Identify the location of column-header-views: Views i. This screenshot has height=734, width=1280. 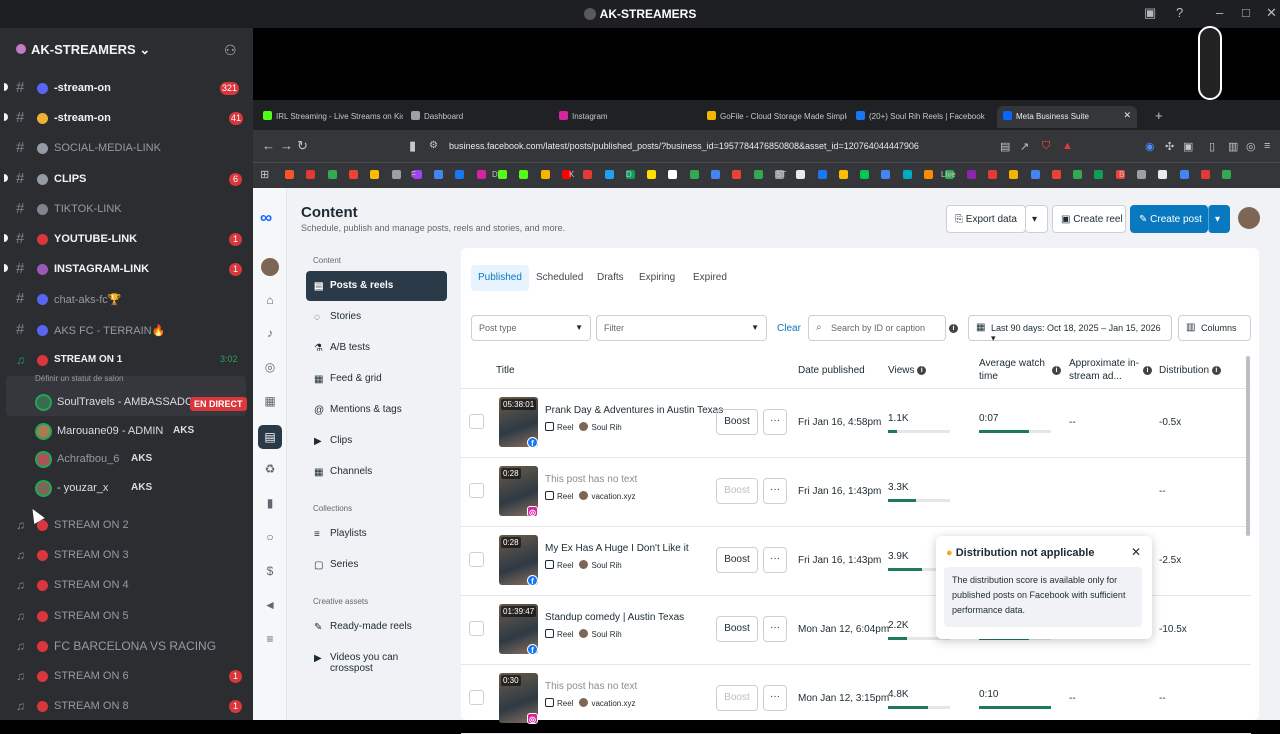
(907, 370).